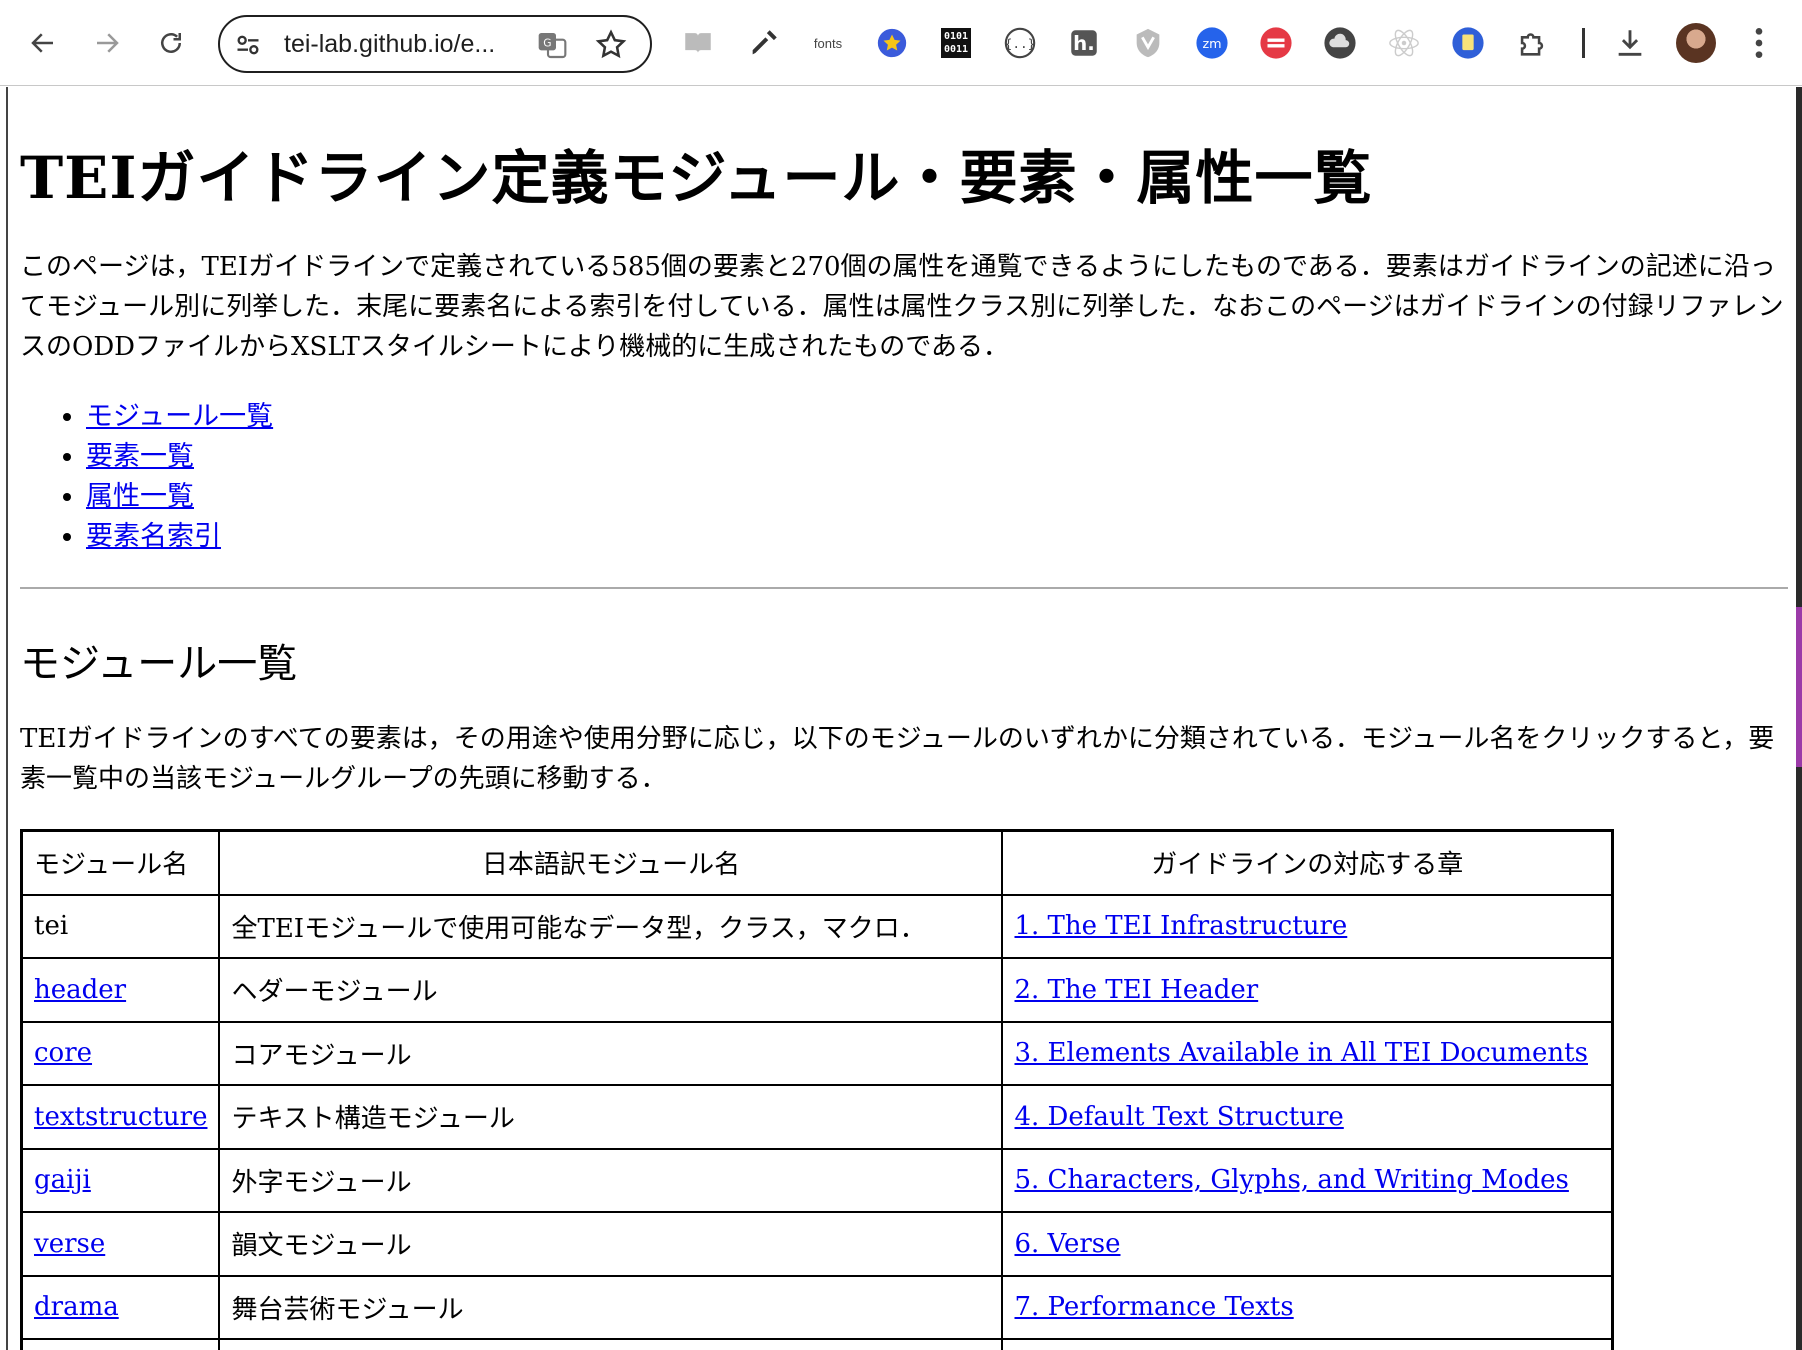  I want to click on binary-icon: 0101 0011, so click(956, 43).